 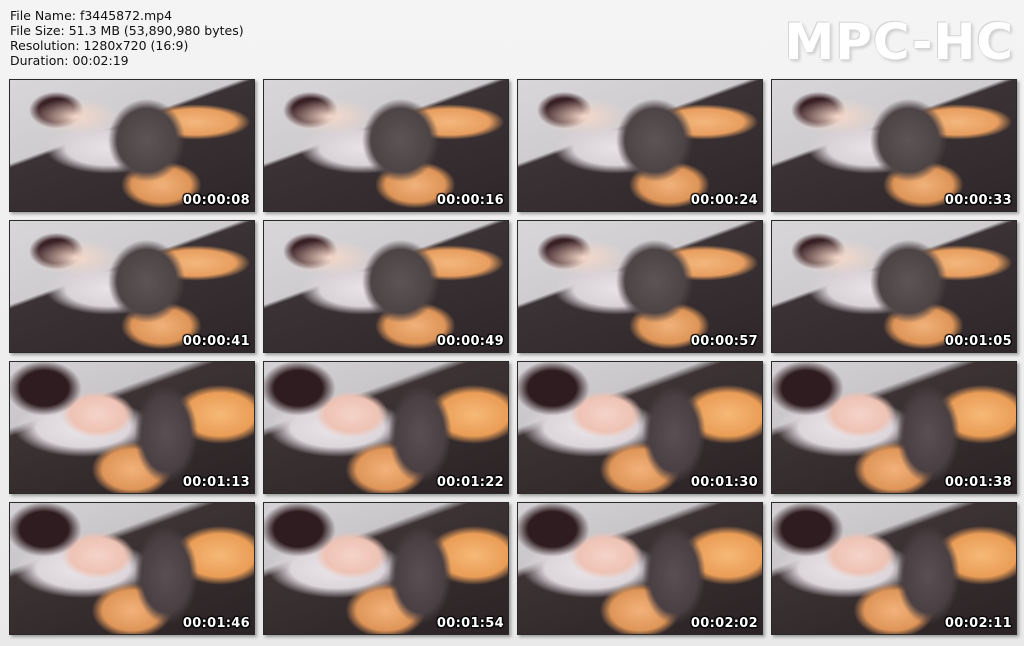 I want to click on file-name-label: File Name: f3445872.mp4, so click(x=91, y=15).